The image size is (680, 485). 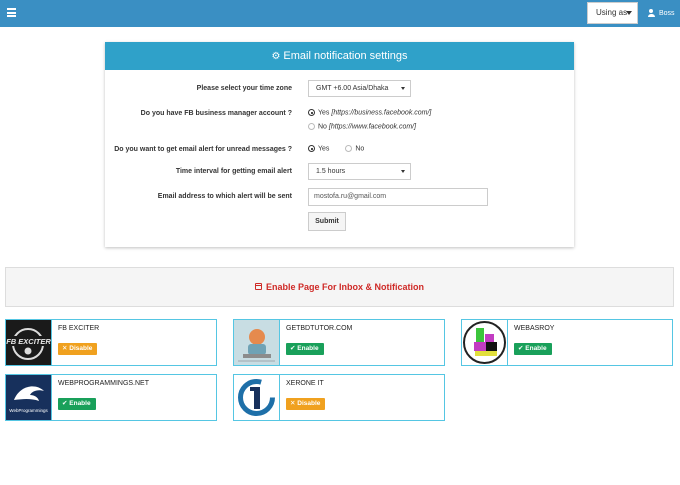 What do you see at coordinates (340, 13) in the screenshot?
I see `top-navbar: Using as Boss` at bounding box center [340, 13].